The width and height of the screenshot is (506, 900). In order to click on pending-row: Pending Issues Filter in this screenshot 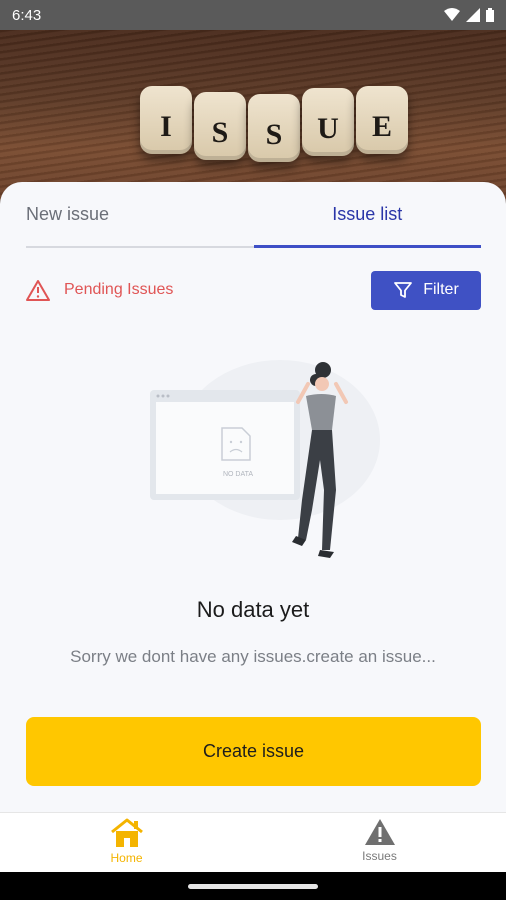, I will do `click(253, 290)`.